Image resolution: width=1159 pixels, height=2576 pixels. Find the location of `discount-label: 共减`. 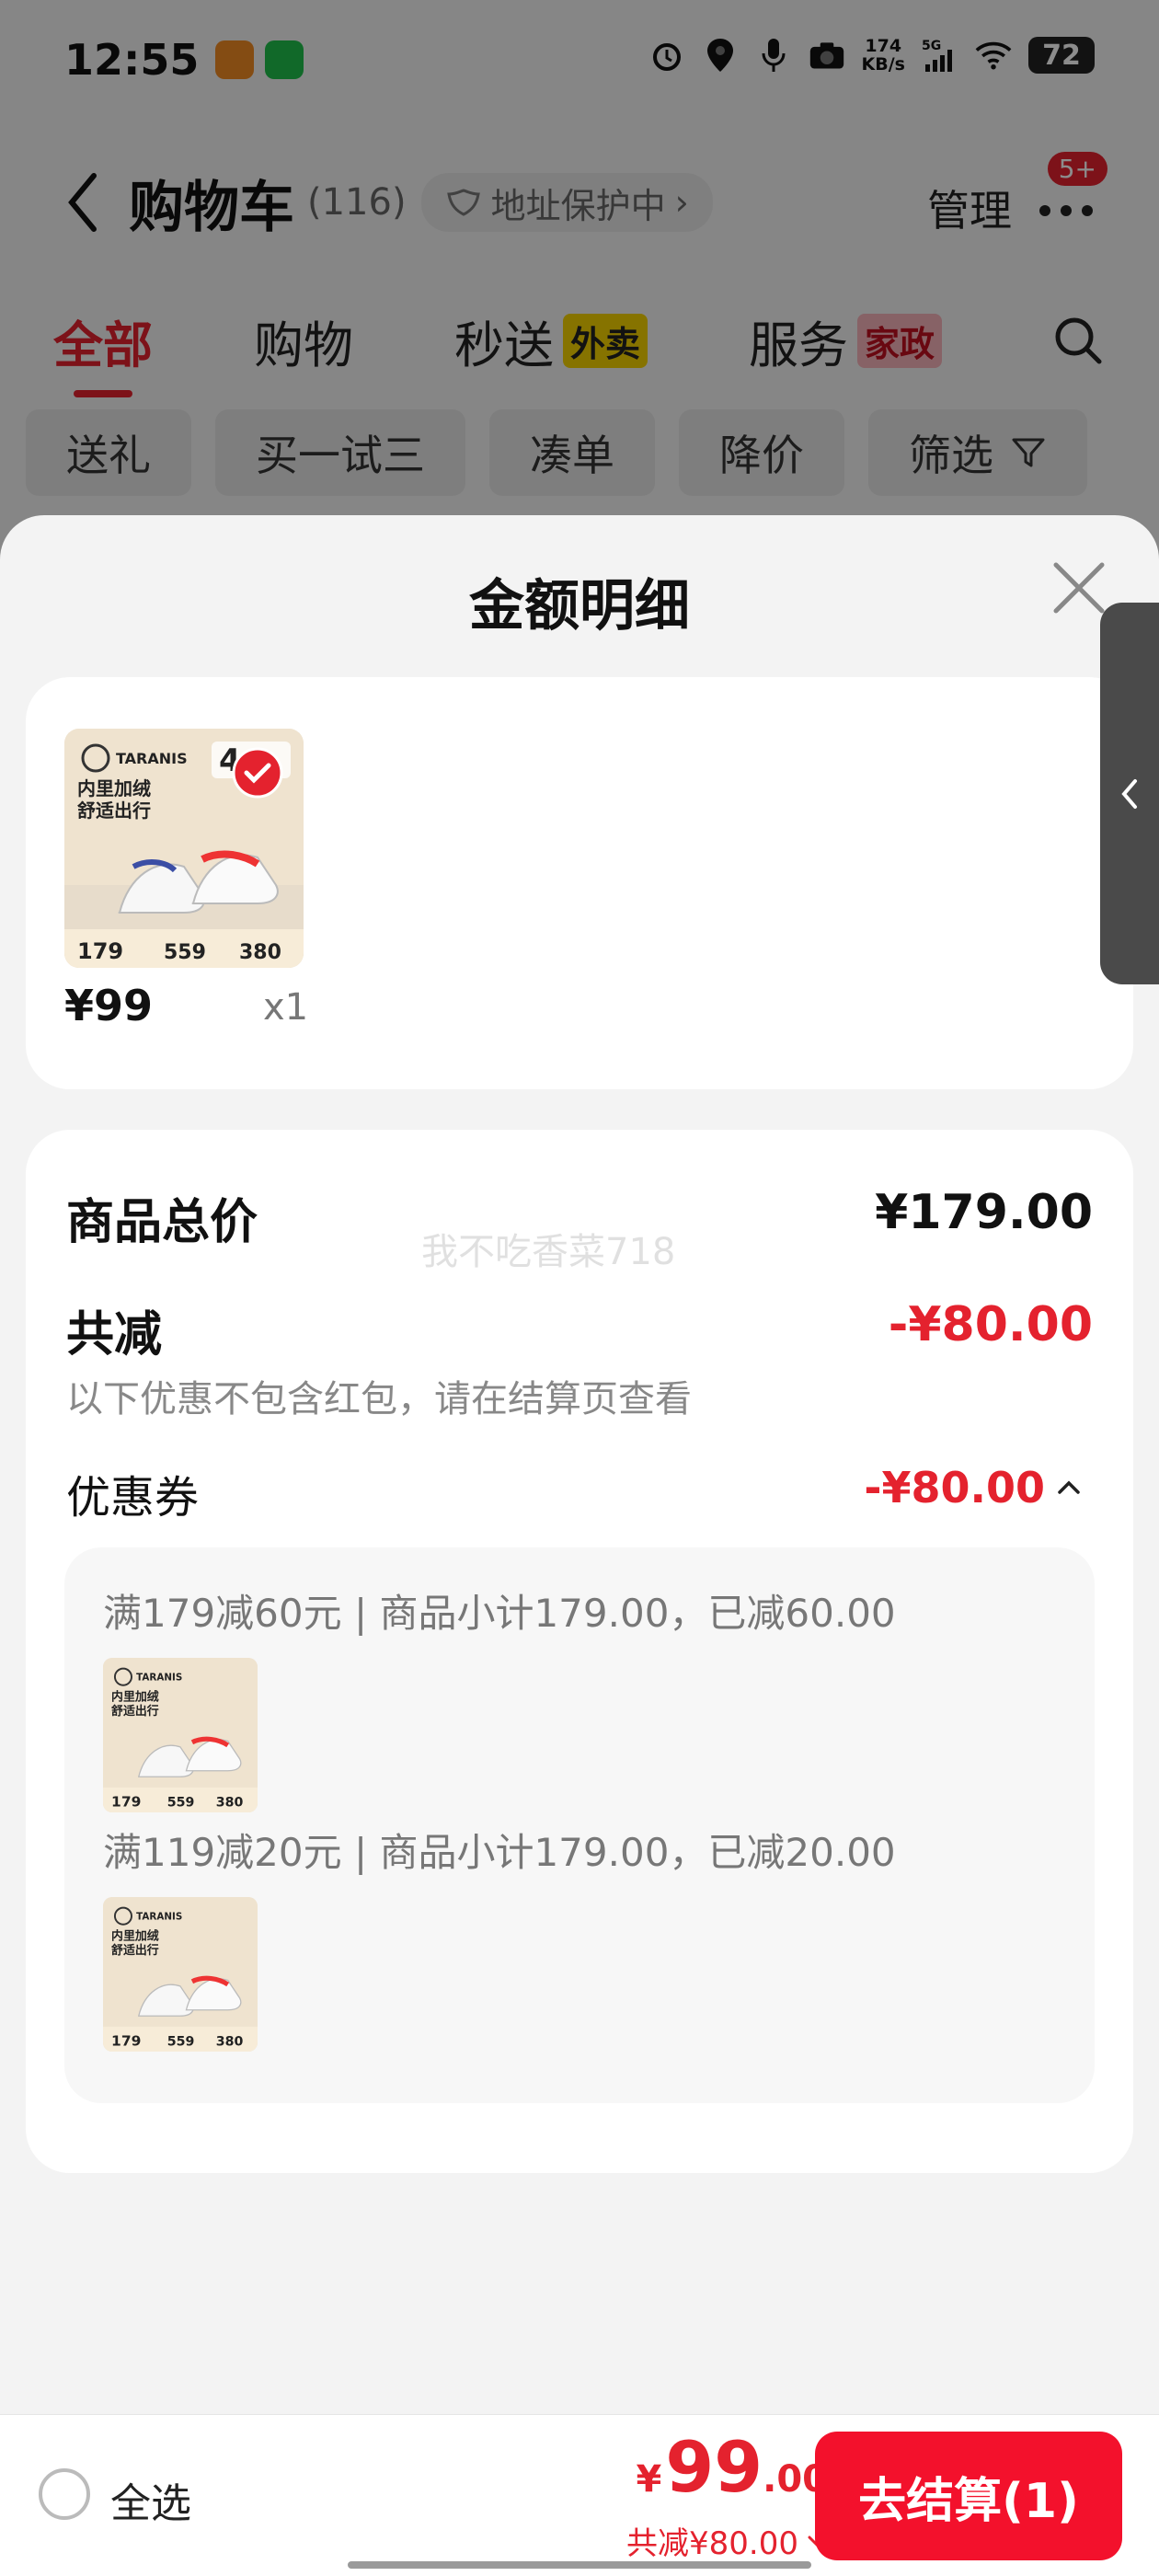

discount-label: 共减 is located at coordinates (114, 1335).